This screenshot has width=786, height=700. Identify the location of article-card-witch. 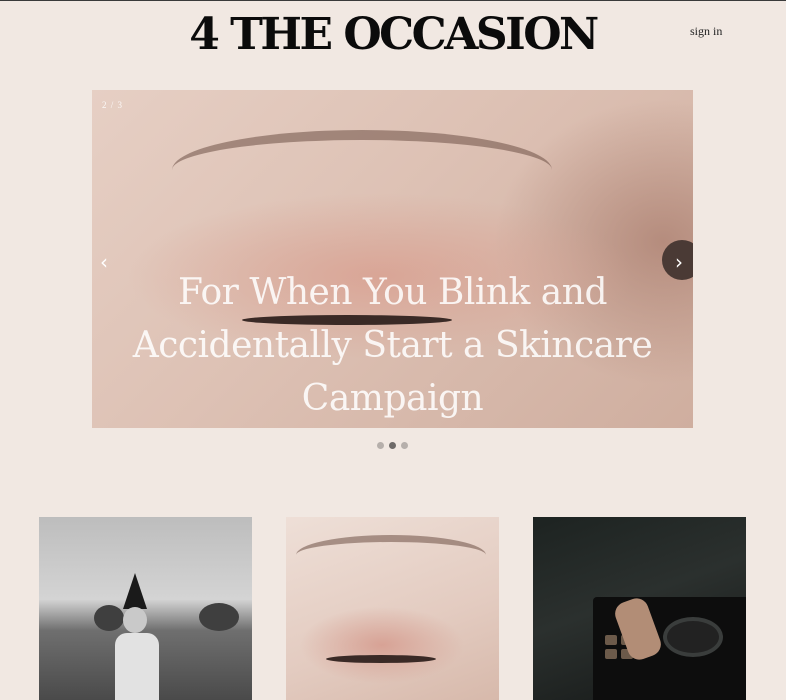
(145, 608).